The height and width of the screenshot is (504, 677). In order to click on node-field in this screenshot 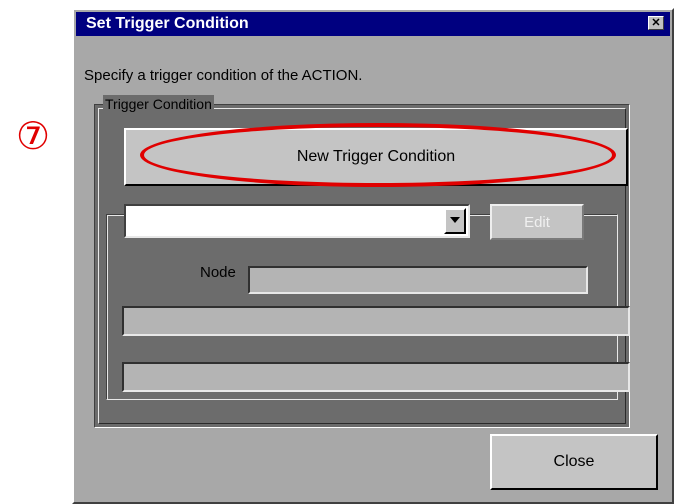, I will do `click(418, 280)`.